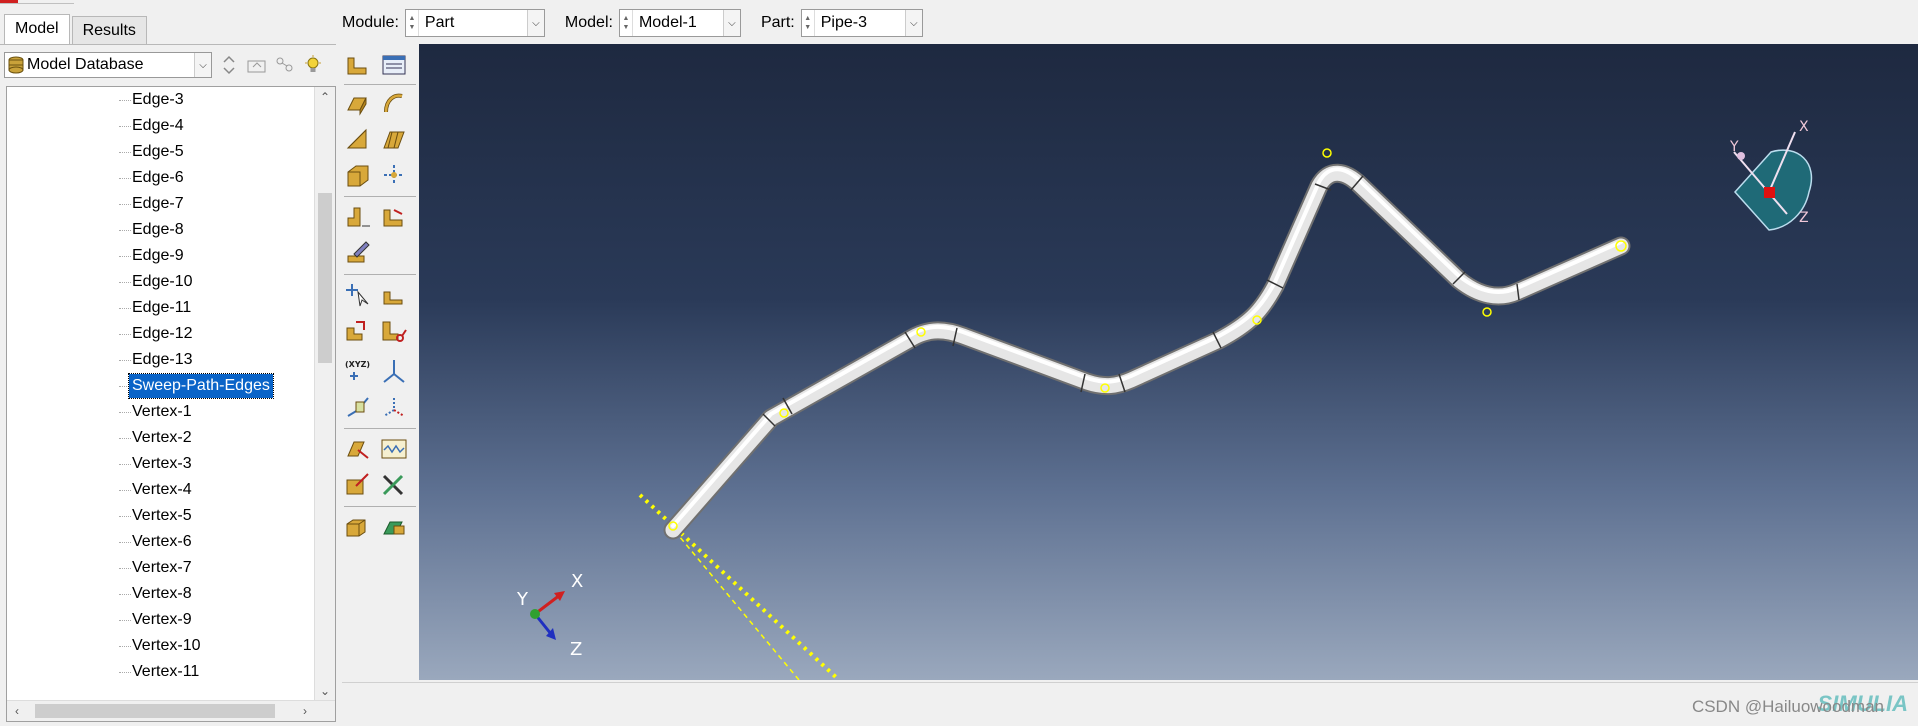  I want to click on shell-extrude-icon, so click(394, 139).